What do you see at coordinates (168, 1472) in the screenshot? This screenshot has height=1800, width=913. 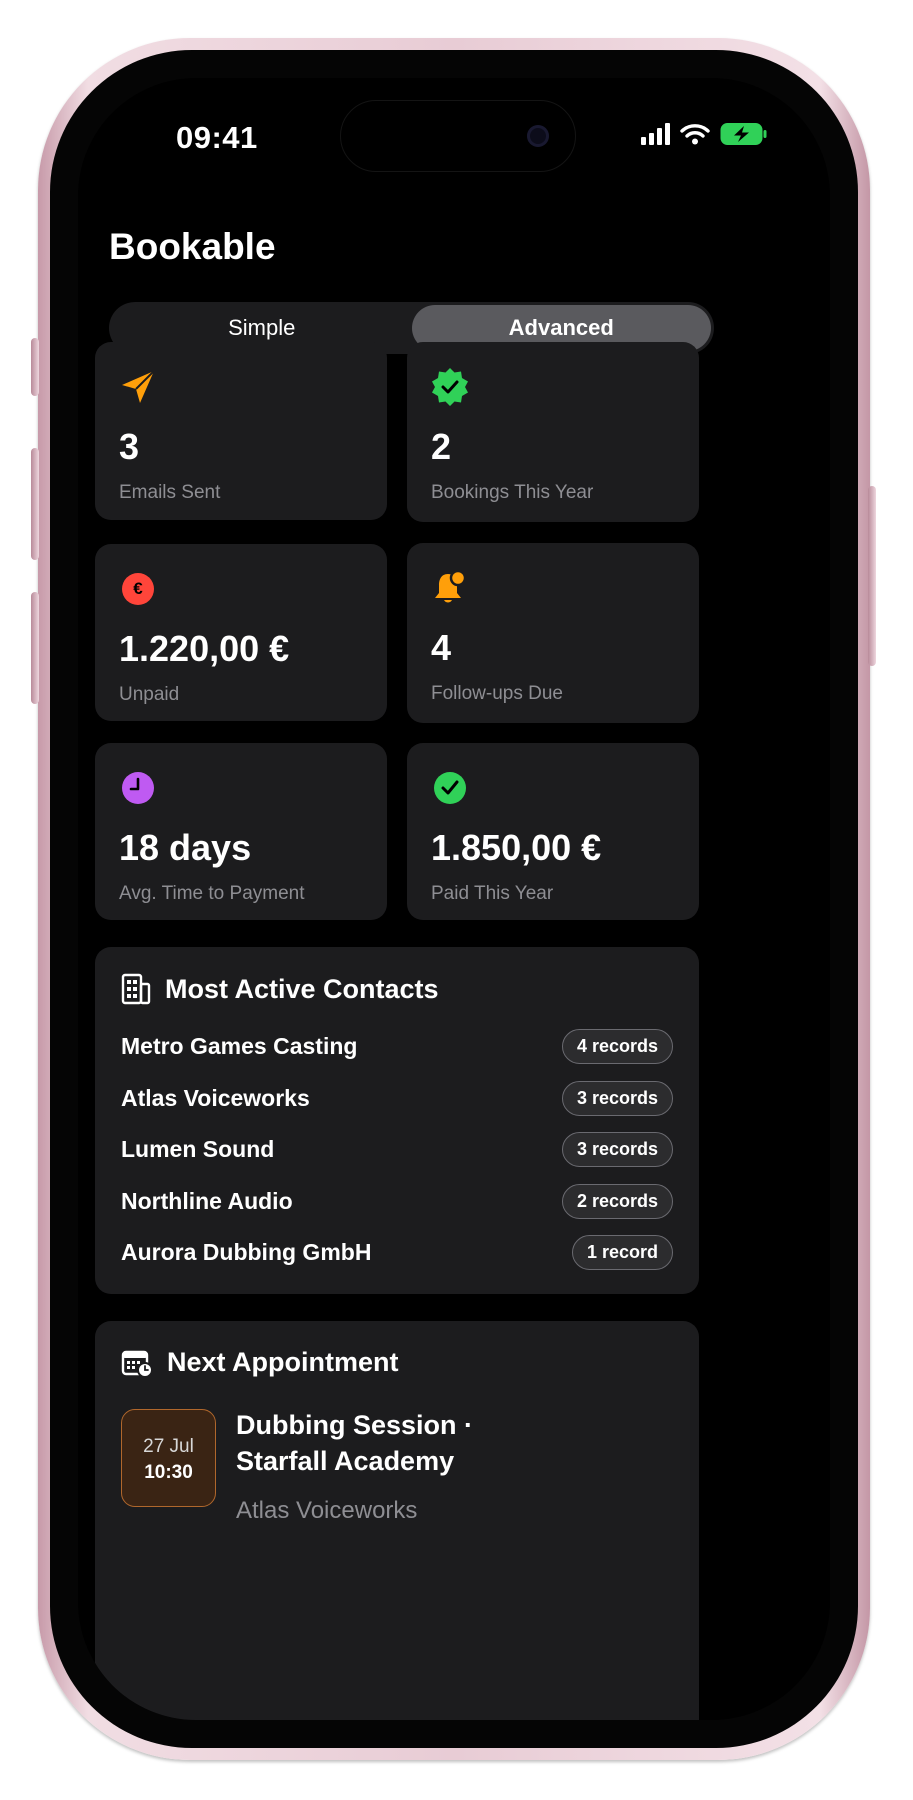 I see `appointment-time: 10:30` at bounding box center [168, 1472].